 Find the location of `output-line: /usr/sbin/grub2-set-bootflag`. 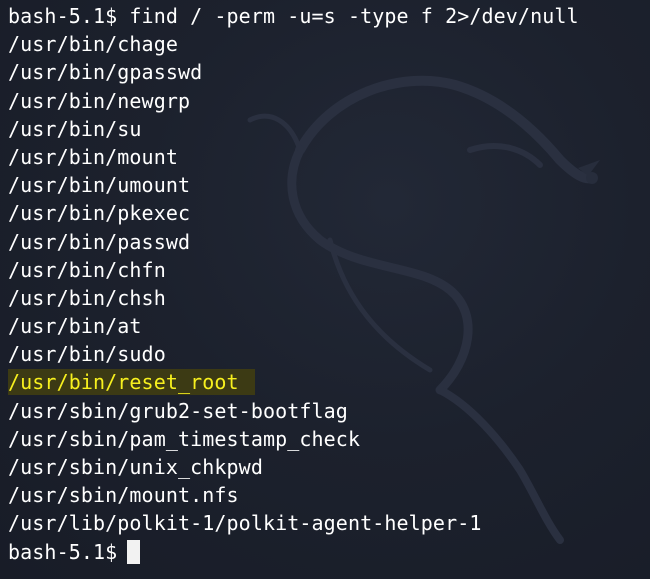

output-line: /usr/sbin/grub2-set-bootflag is located at coordinates (178, 410).